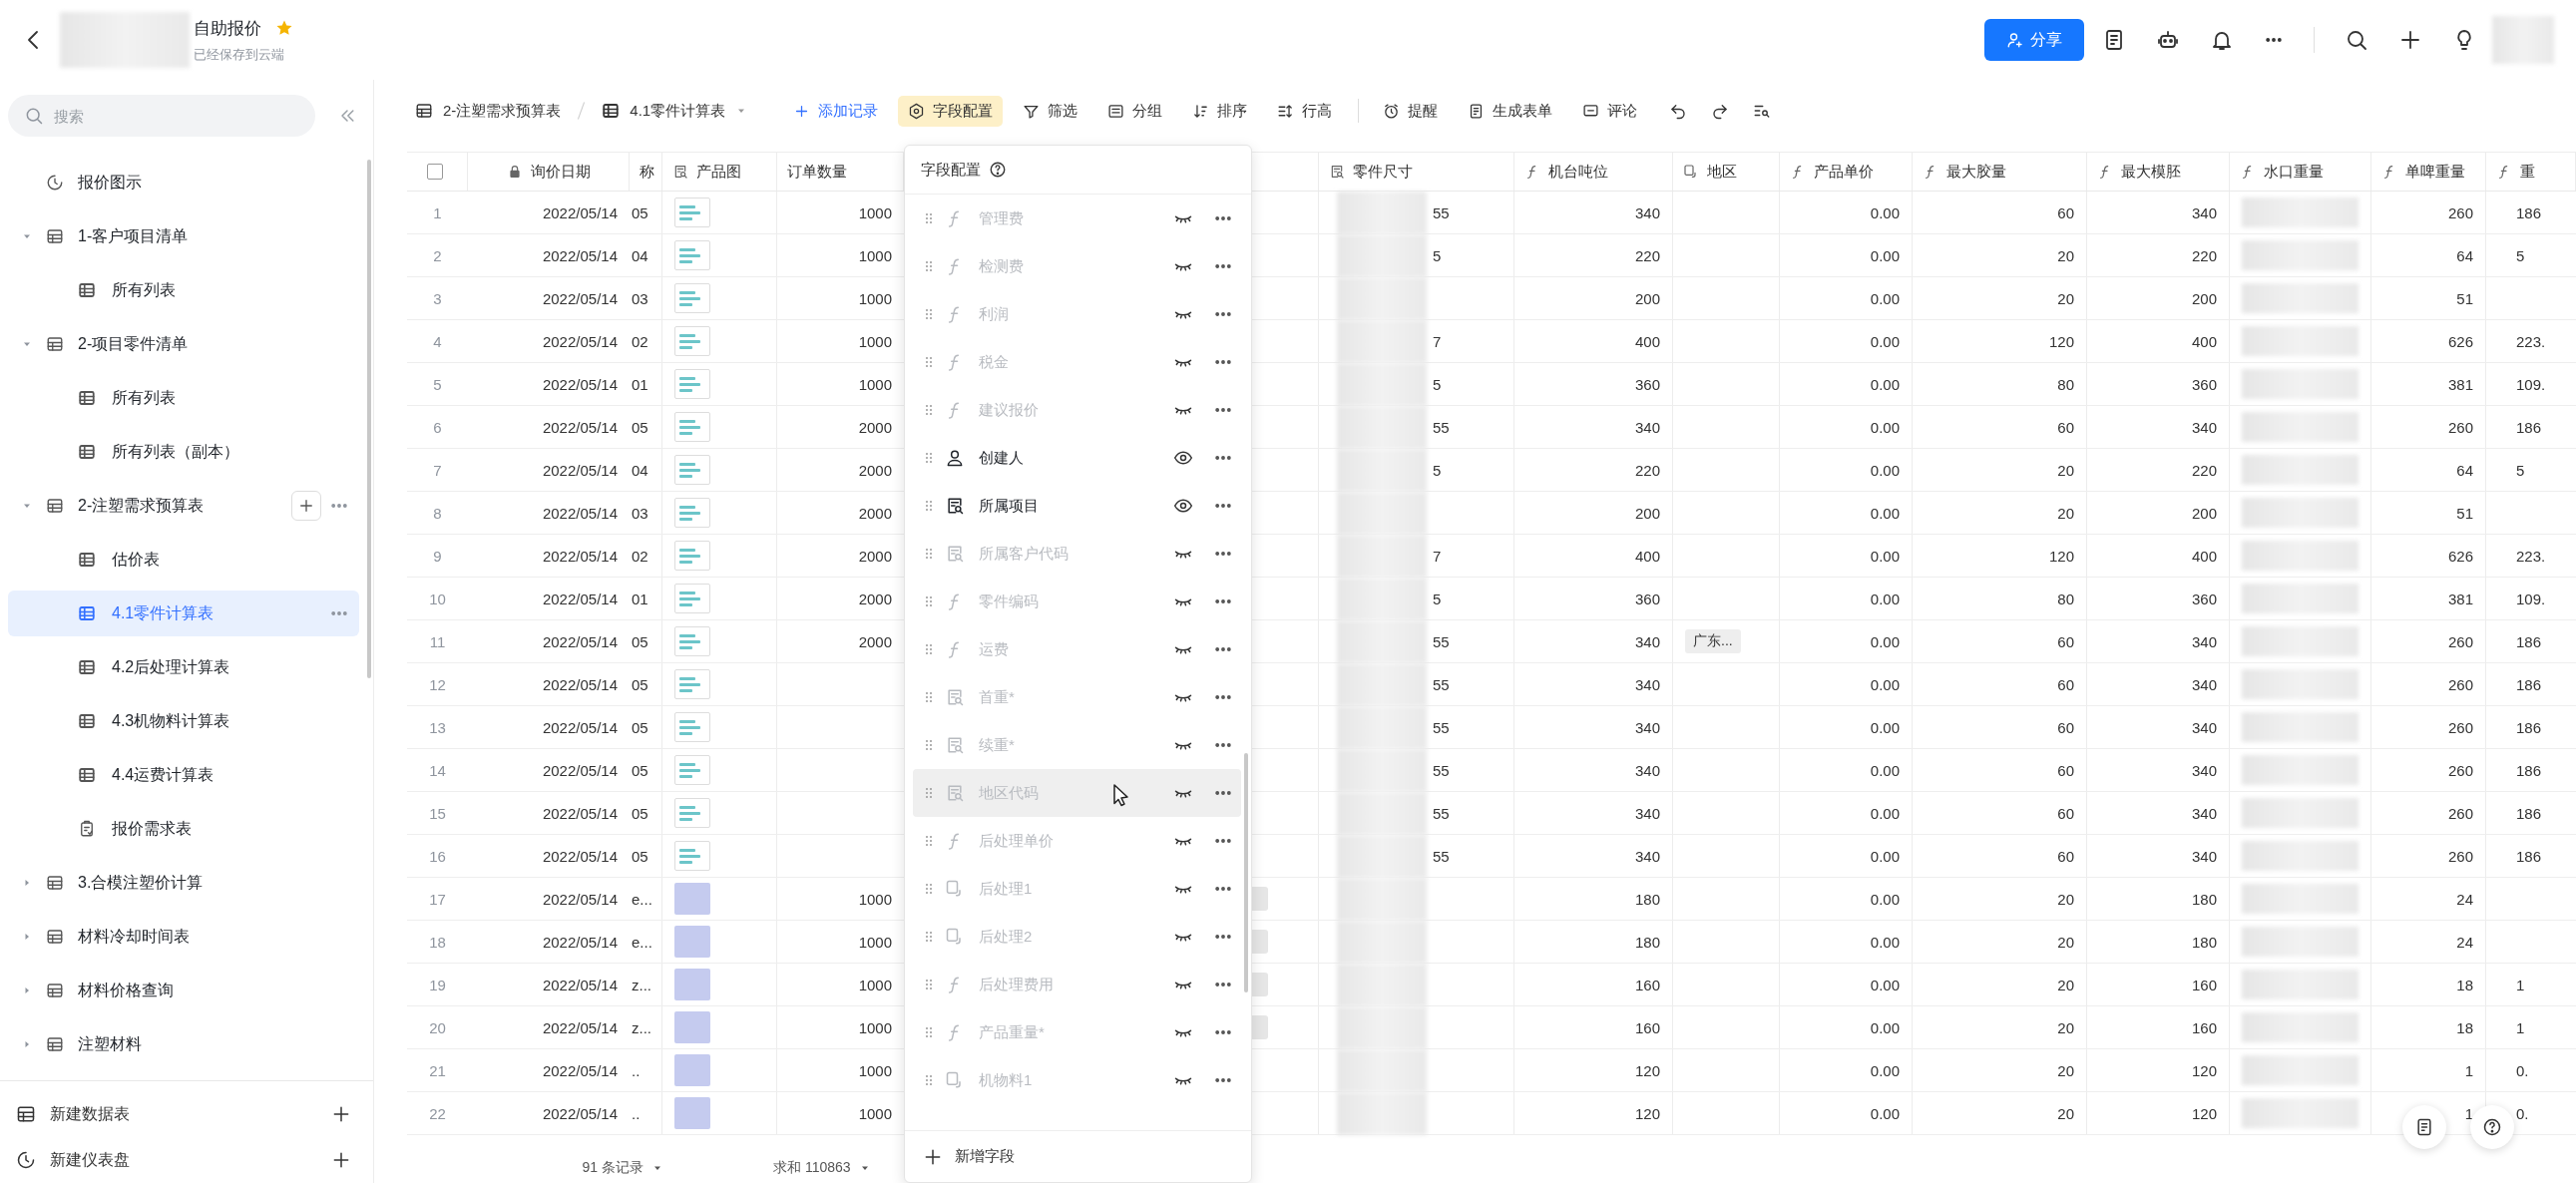 The image size is (2576, 1183). What do you see at coordinates (186, 1114) in the screenshot?
I see `create-item: 新建数据表` at bounding box center [186, 1114].